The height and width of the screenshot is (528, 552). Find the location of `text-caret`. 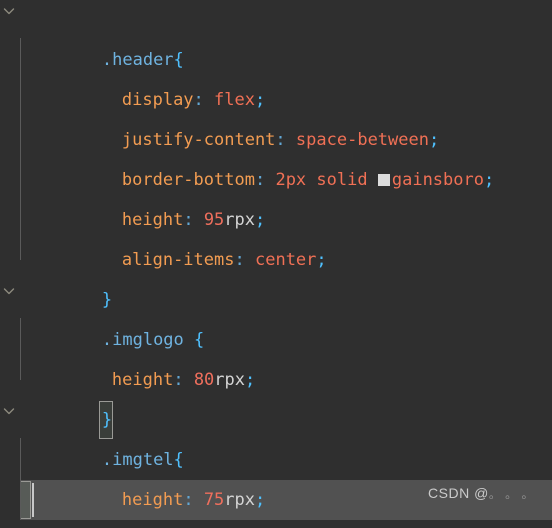

text-caret is located at coordinates (33, 500).